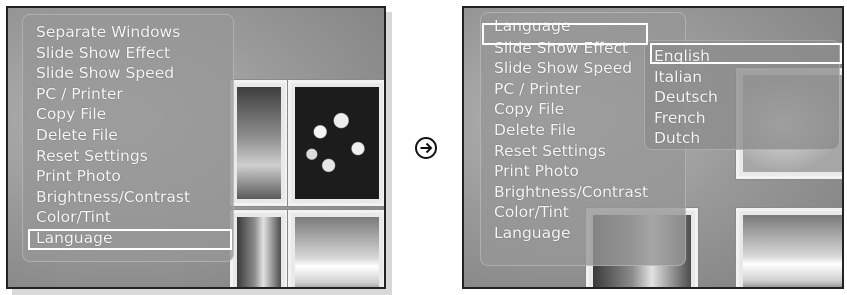 The image size is (847, 295). I want to click on circled-right-arrow-icon, so click(426, 148).